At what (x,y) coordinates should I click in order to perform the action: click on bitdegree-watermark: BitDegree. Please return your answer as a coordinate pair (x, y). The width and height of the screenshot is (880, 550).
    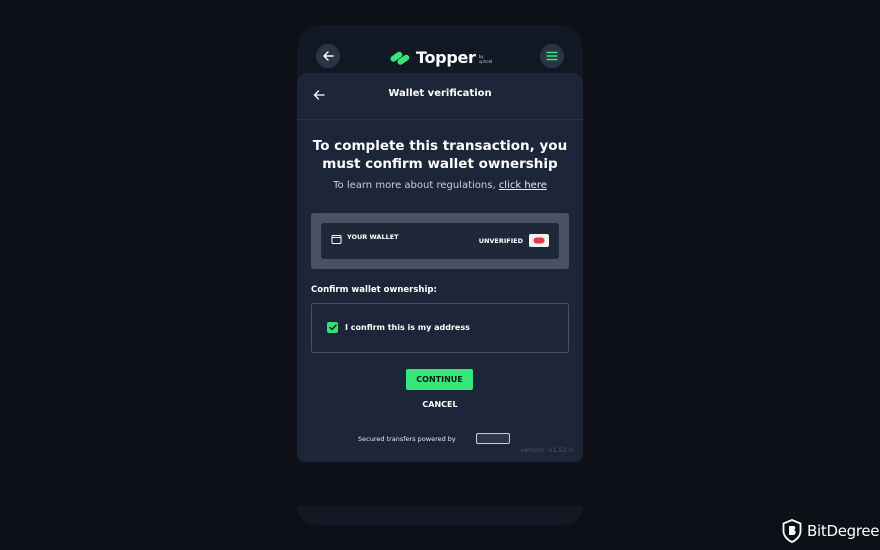
    Looking at the image, I should click on (831, 531).